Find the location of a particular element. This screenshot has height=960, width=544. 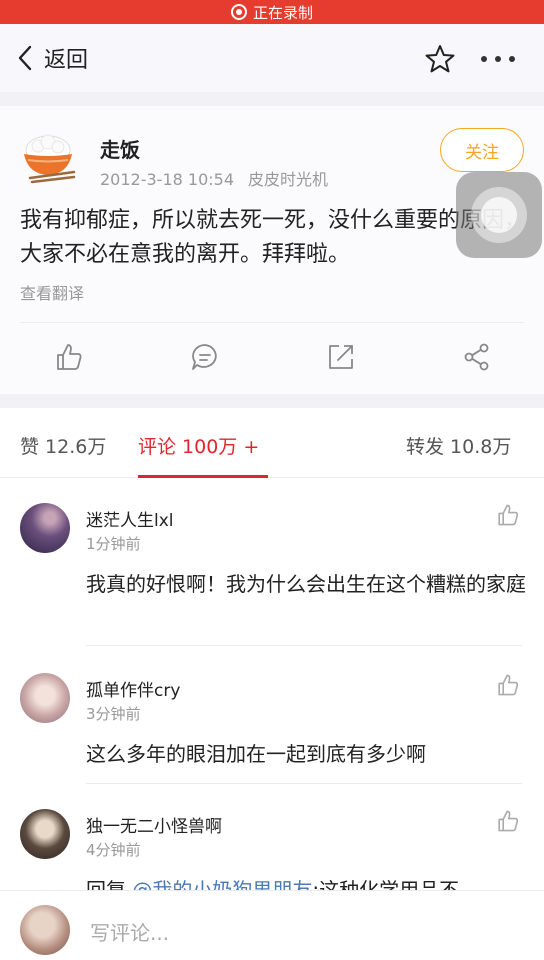

follow-button: 关注 is located at coordinates (482, 150).